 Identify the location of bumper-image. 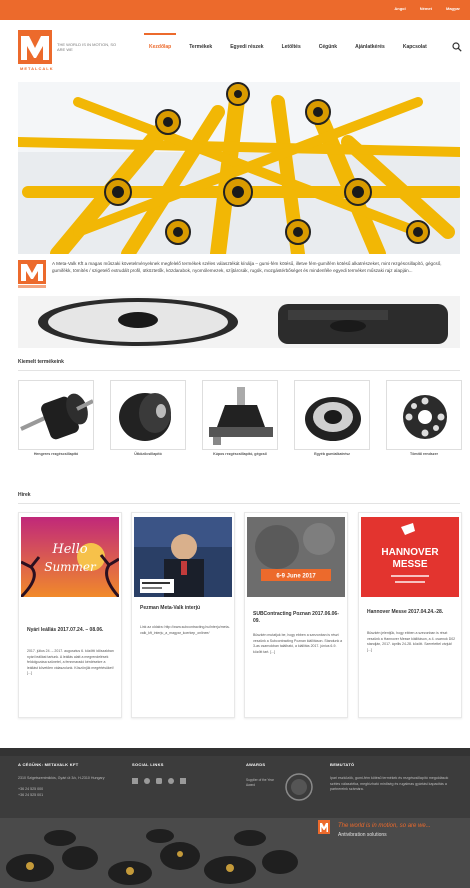
(145, 417).